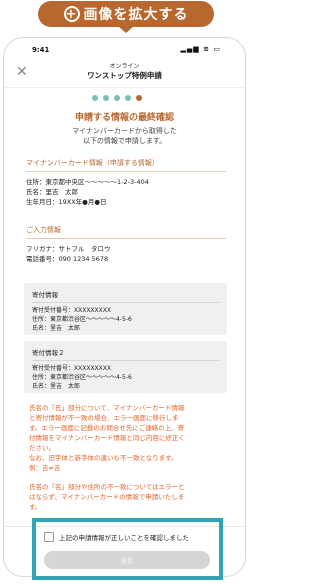  I want to click on notice-line: 例：吉≠吉, so click(45, 468).